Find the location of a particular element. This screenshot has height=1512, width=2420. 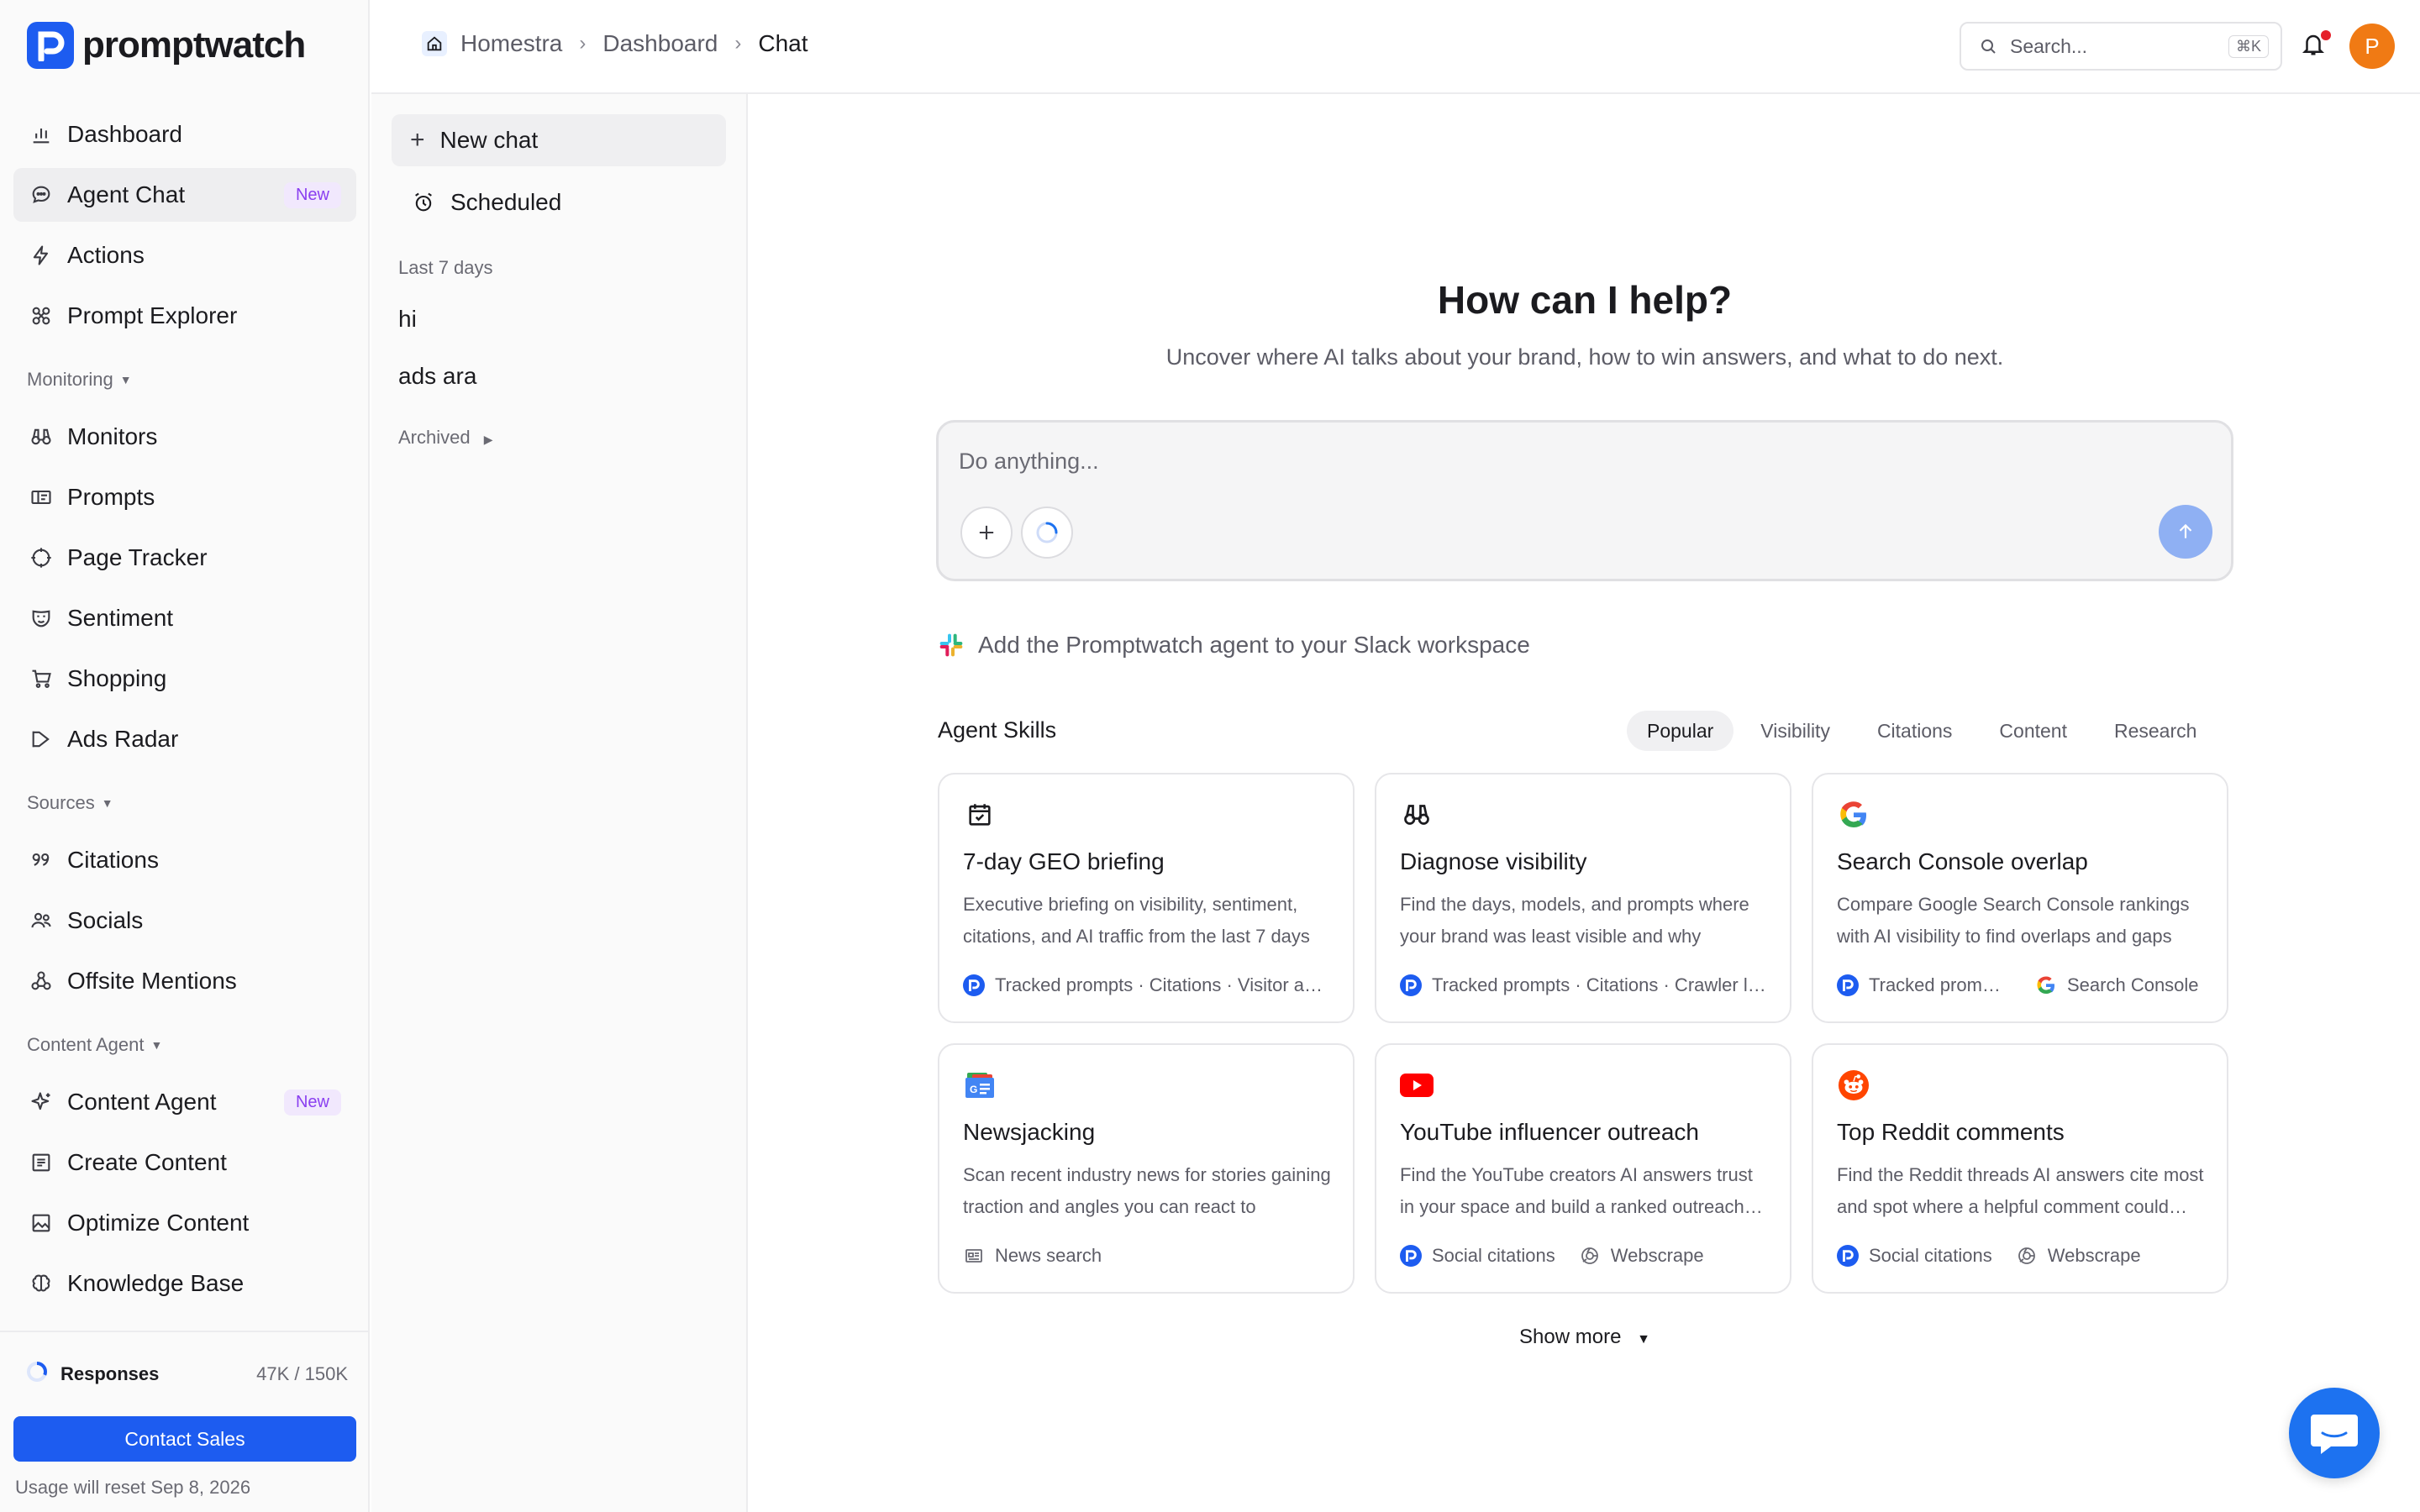

sidebar-item-label: Prompts is located at coordinates (111, 497).